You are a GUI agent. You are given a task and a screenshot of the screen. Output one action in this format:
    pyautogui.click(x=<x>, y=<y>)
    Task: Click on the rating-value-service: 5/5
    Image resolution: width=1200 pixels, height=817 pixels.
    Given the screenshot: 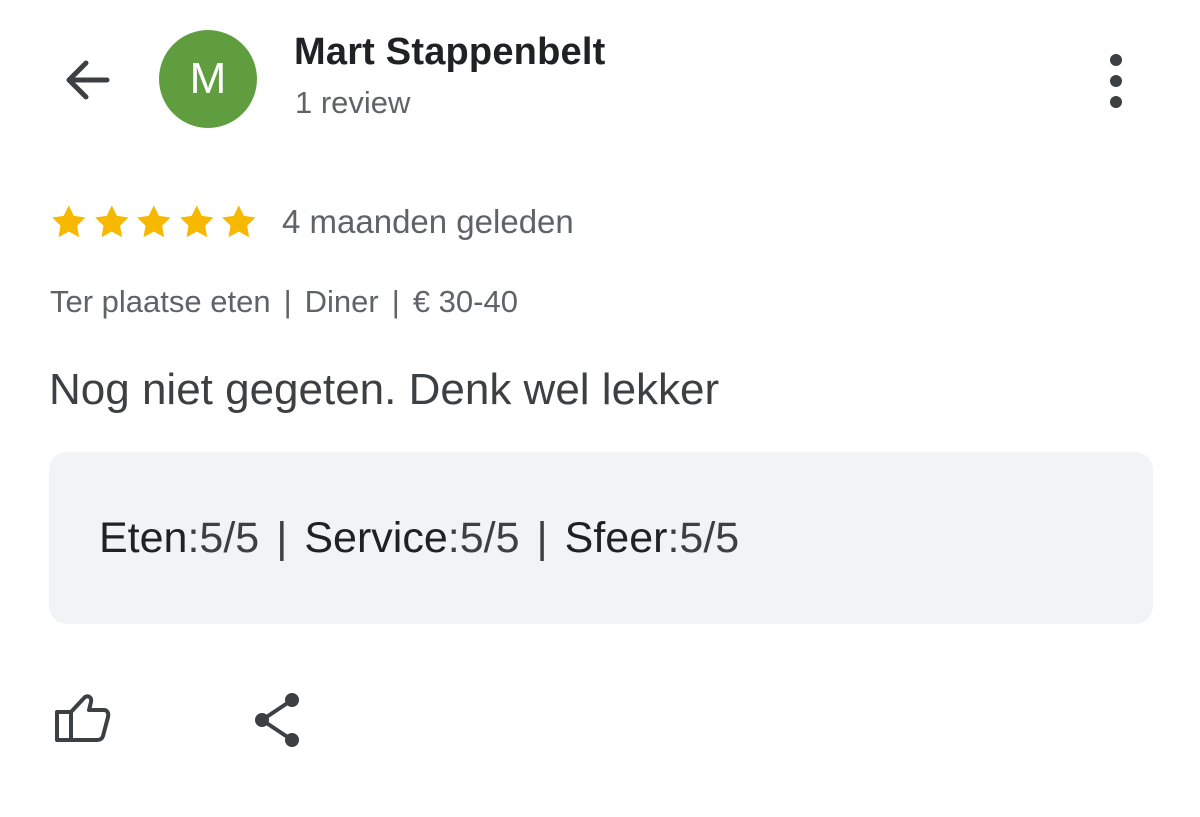 What is the action you would take?
    pyautogui.click(x=489, y=538)
    